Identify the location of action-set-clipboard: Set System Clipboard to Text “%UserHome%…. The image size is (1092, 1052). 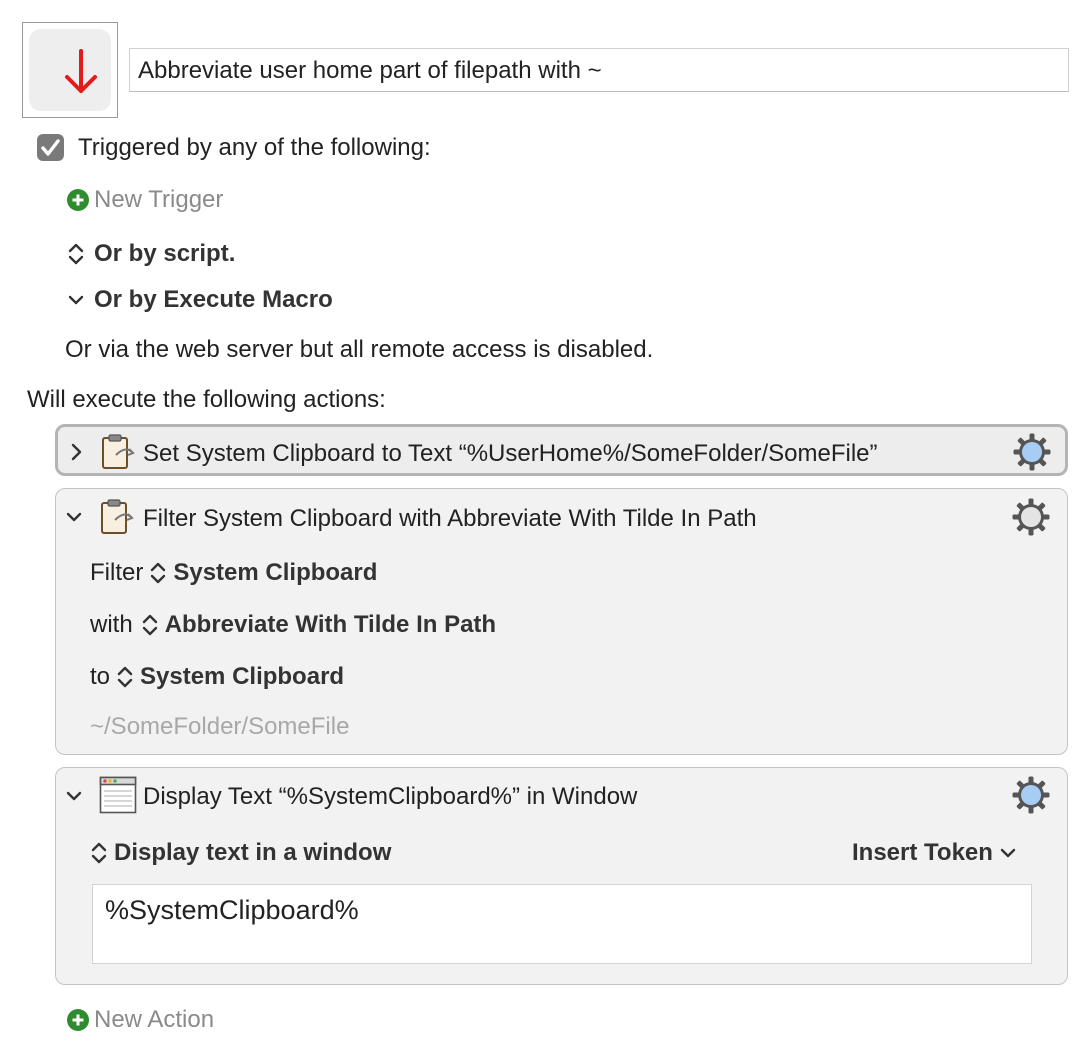
(561, 450).